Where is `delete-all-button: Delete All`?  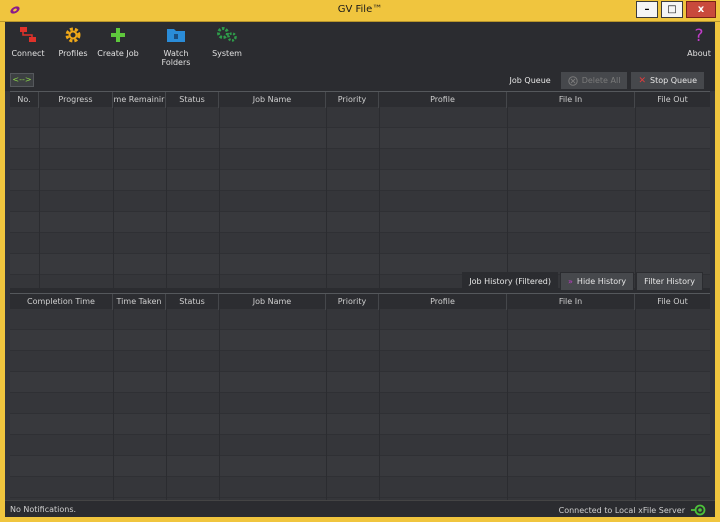
delete-all-button: Delete All is located at coordinates (594, 80).